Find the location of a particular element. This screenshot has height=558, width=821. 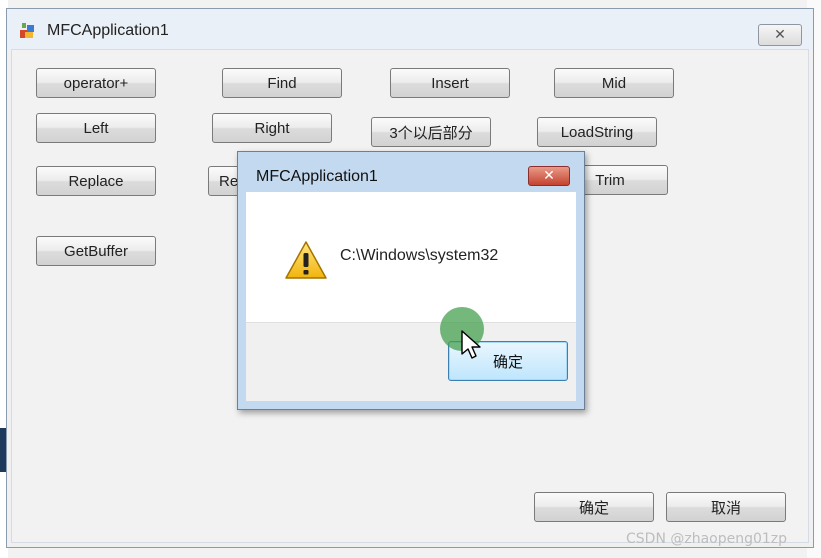

insert-button: Insert is located at coordinates (450, 83).